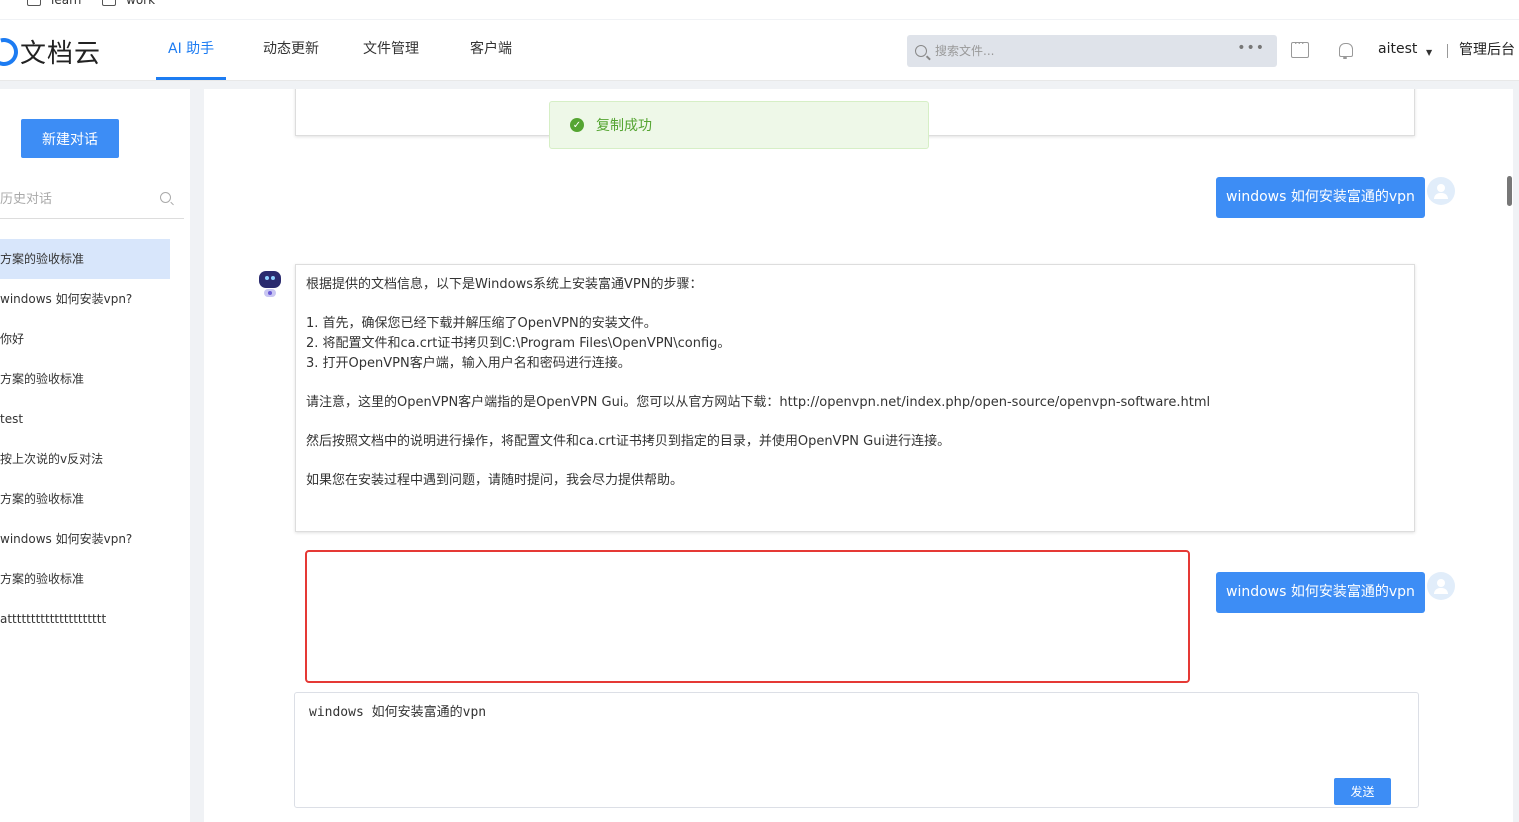  I want to click on toast-message: 复制成功, so click(624, 126).